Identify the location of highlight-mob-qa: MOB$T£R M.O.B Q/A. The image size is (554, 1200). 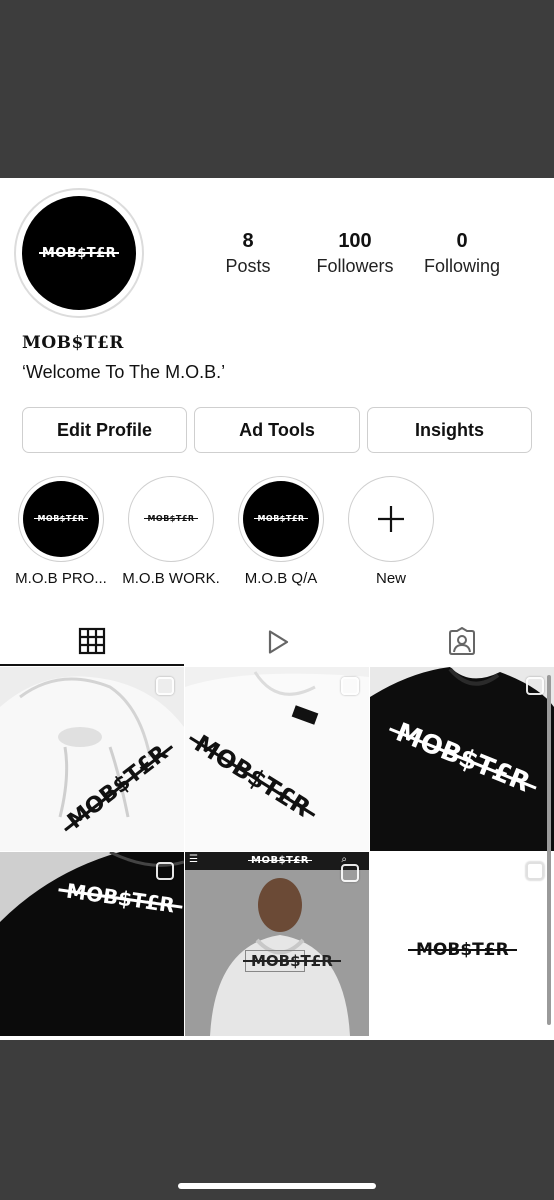
(281, 531).